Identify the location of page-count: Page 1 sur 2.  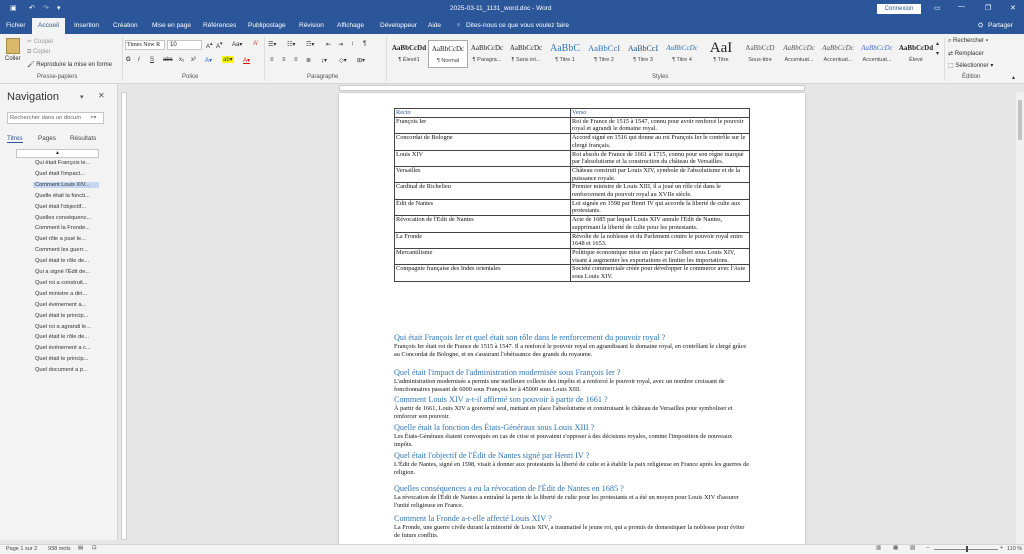
(21, 549).